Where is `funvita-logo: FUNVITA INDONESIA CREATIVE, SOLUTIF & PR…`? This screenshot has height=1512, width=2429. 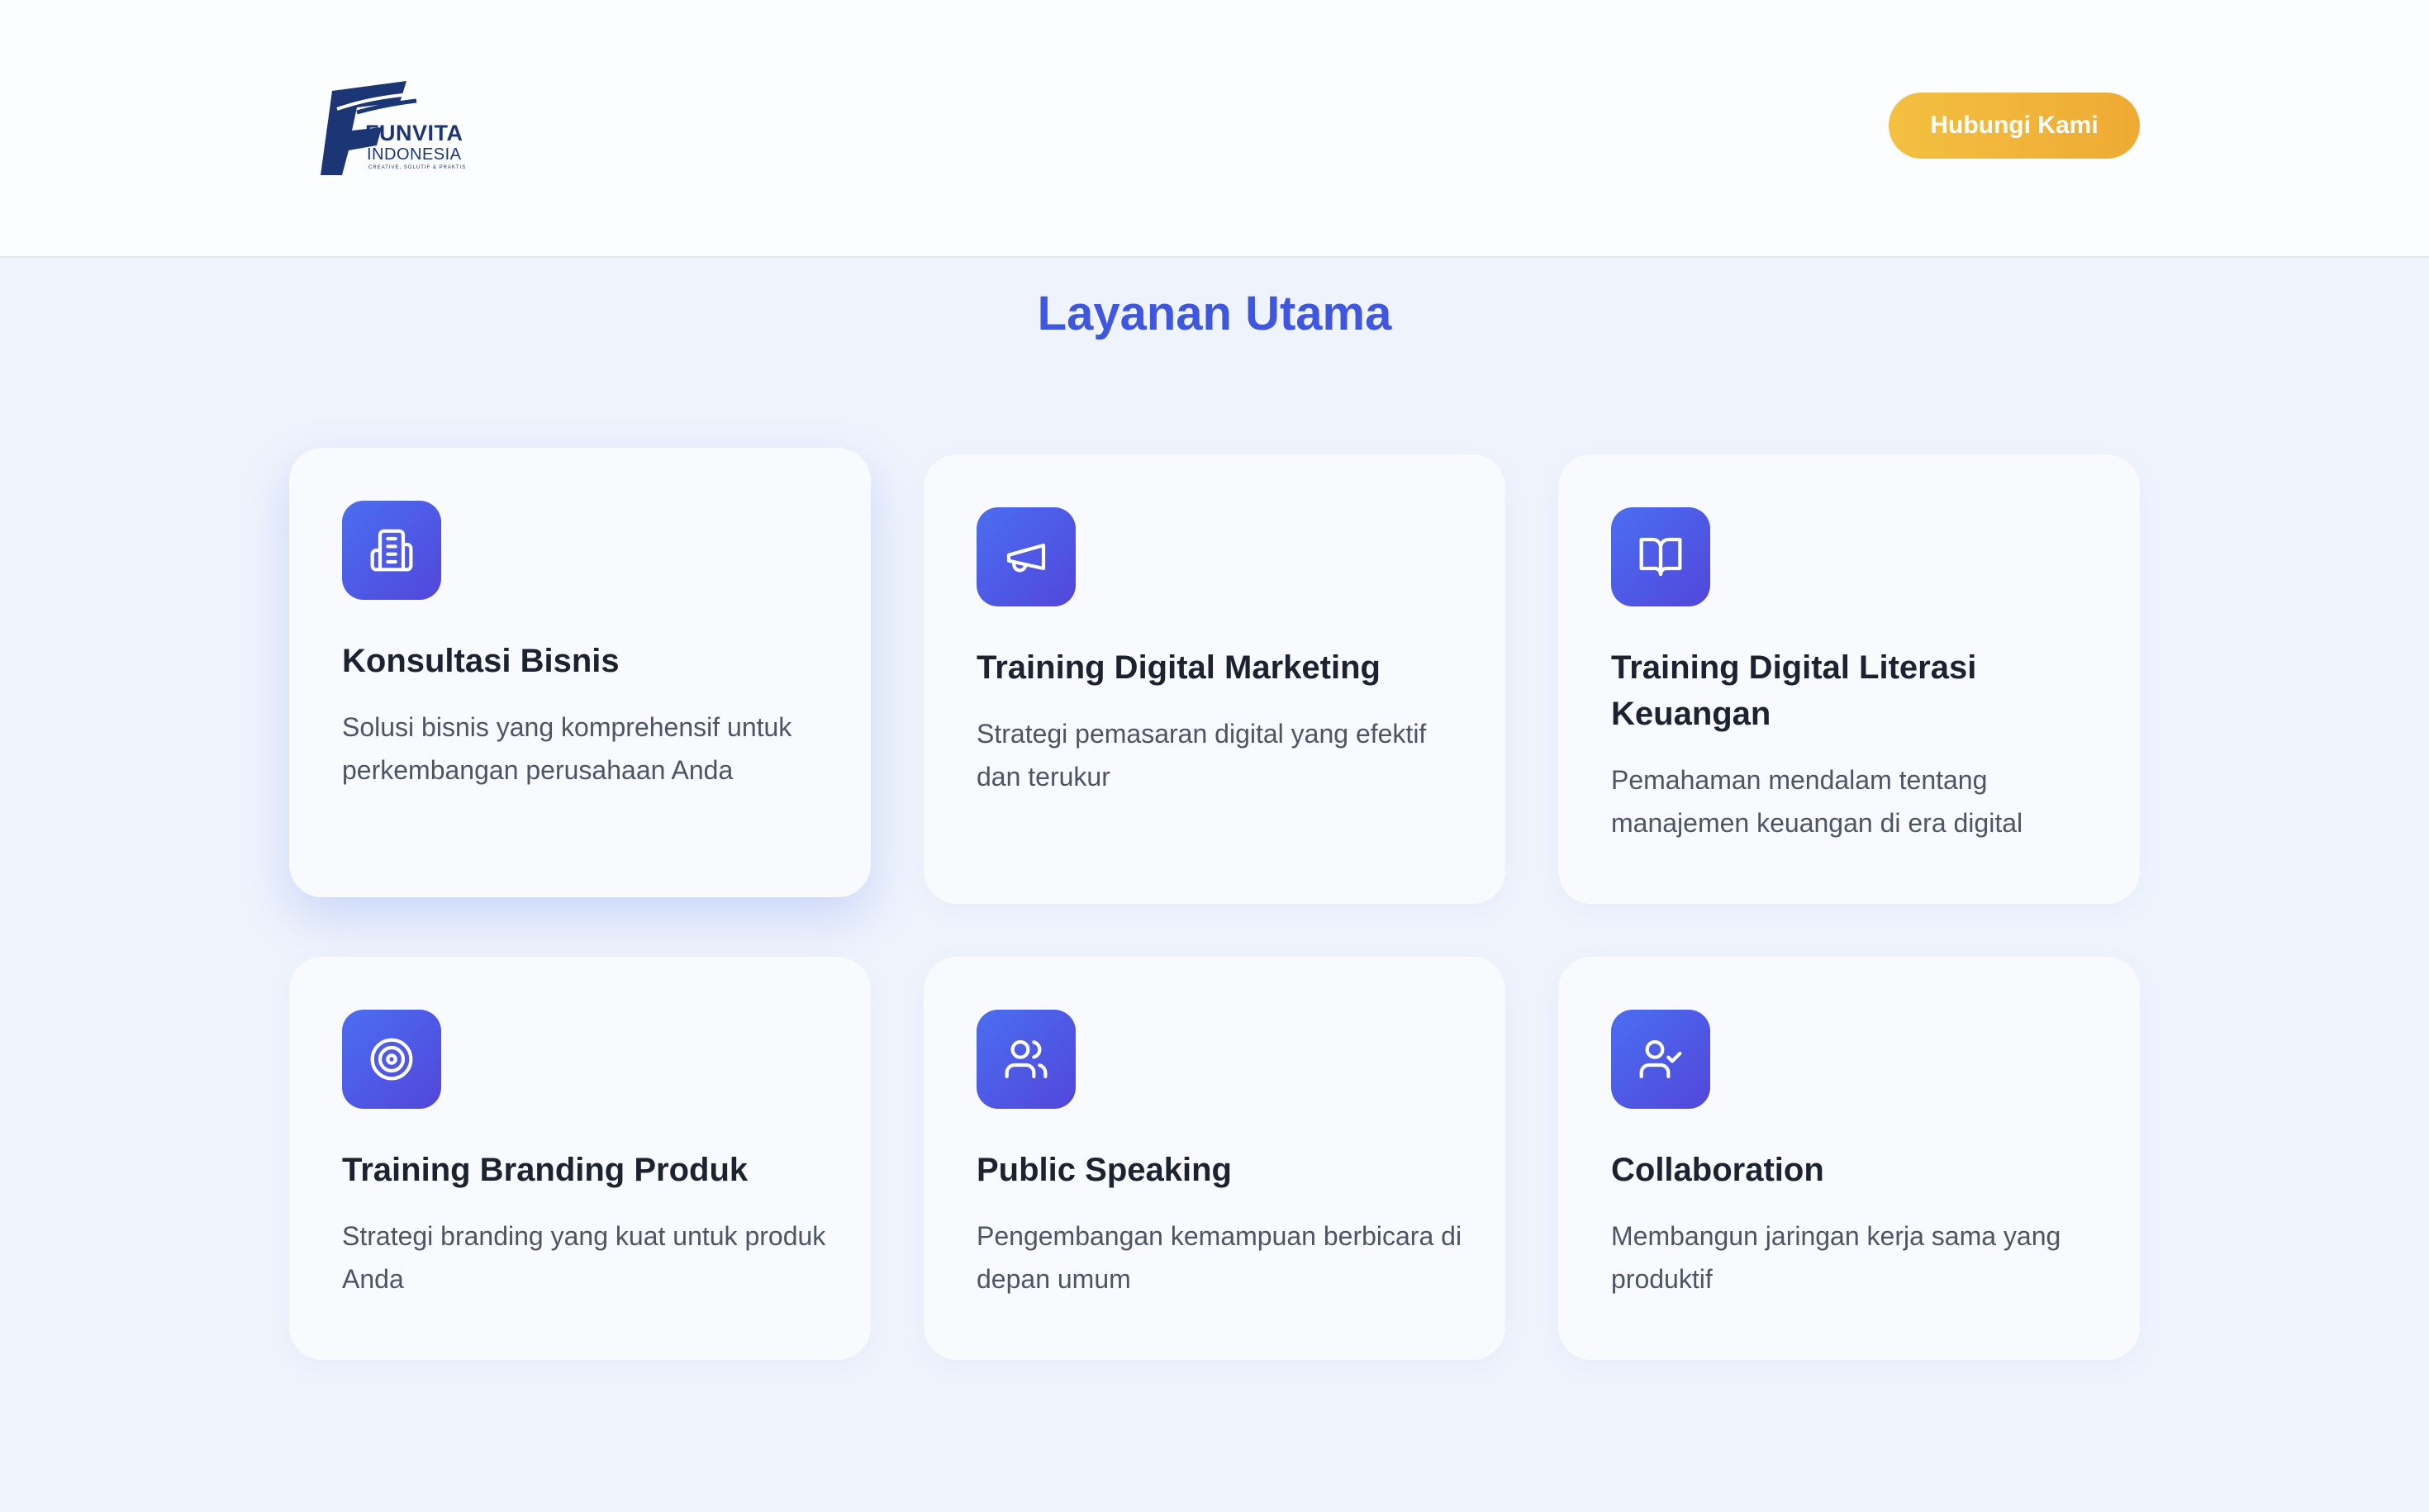 funvita-logo: FUNVITA INDONESIA CREATIVE, SOLUTIF & PR… is located at coordinates (403, 127).